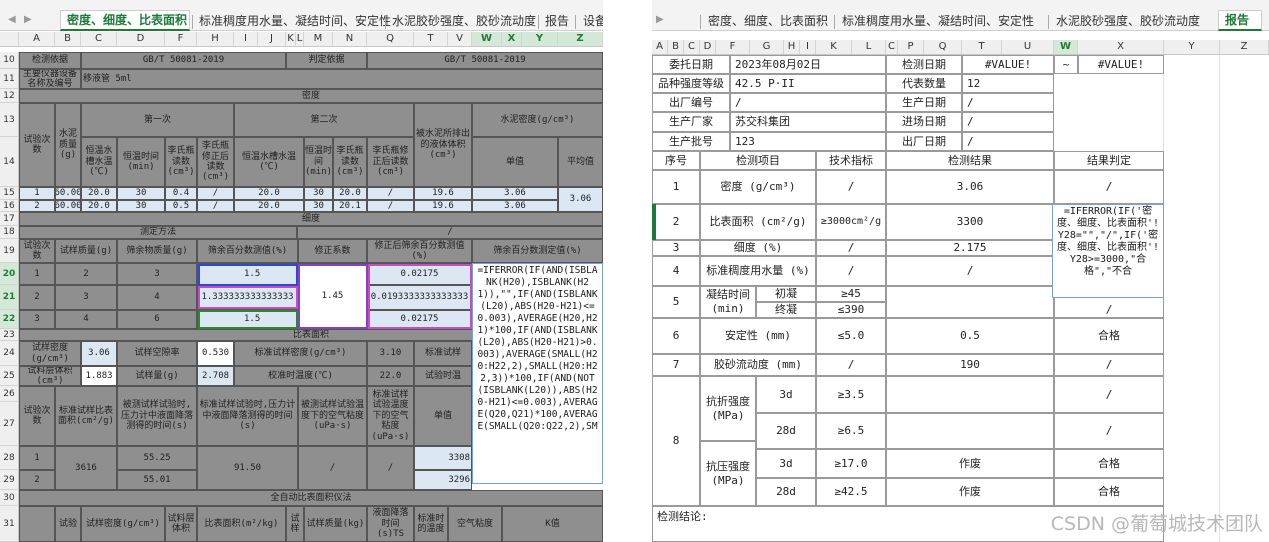 This screenshot has height=542, width=1269. What do you see at coordinates (9, 96) in the screenshot?
I see `row-number: 12` at bounding box center [9, 96].